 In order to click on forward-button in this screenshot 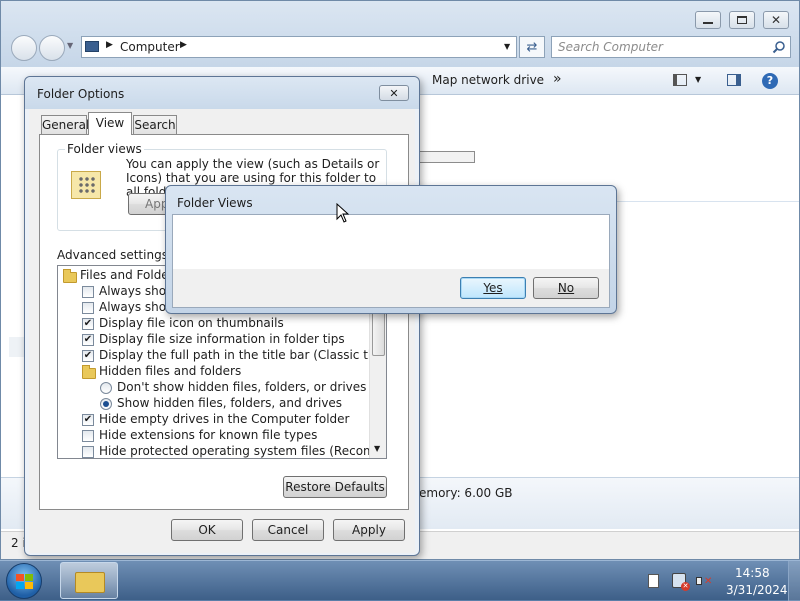, I will do `click(52, 48)`.